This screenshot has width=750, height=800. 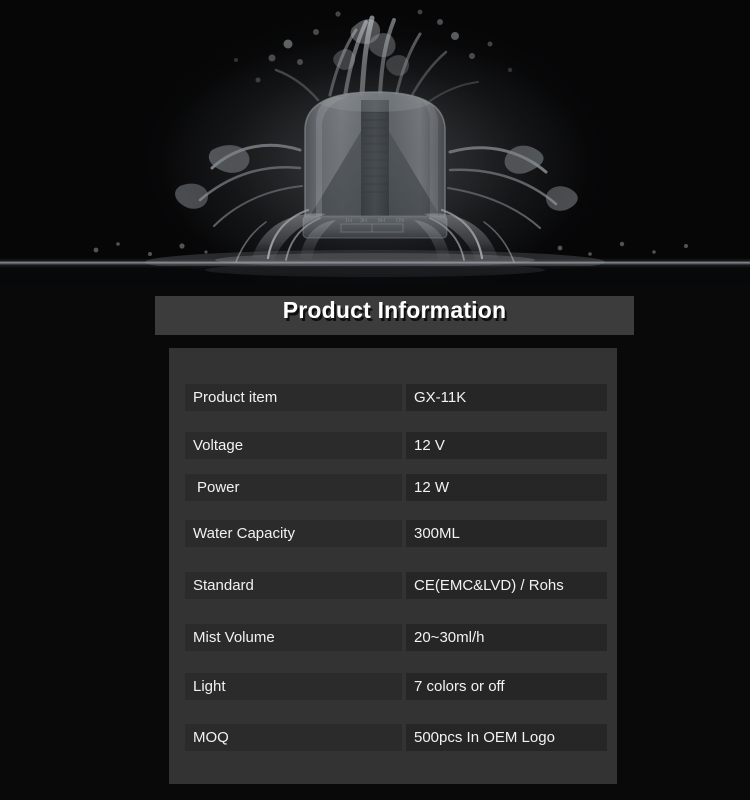 I want to click on table-row: Light 7 colors or off, so click(x=393, y=686).